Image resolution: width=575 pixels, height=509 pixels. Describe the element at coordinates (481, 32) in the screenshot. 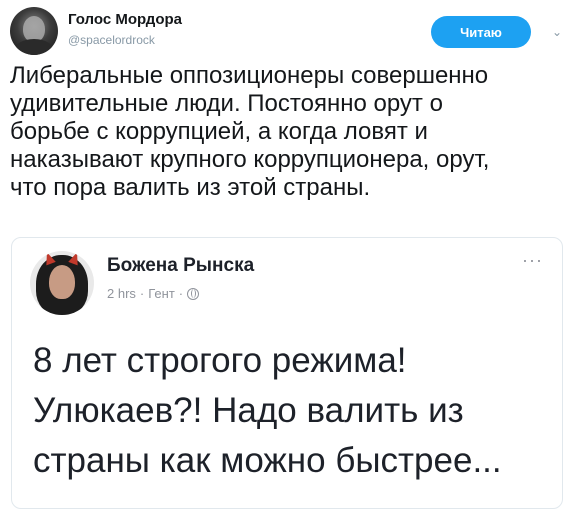

I see `follow-button: Читаю` at that location.